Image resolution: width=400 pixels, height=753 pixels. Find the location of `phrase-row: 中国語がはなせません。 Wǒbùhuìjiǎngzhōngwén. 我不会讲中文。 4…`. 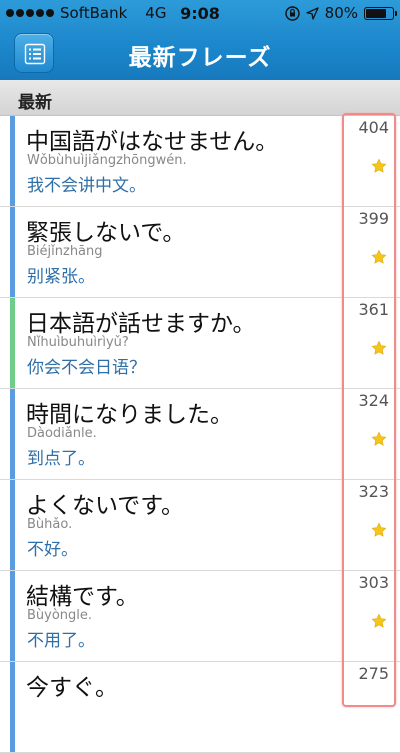

phrase-row: 中国語がはなせません。 Wǒbùhuìjiǎngzhōngwén. 我不会讲中文。 4… is located at coordinates (200, 161).